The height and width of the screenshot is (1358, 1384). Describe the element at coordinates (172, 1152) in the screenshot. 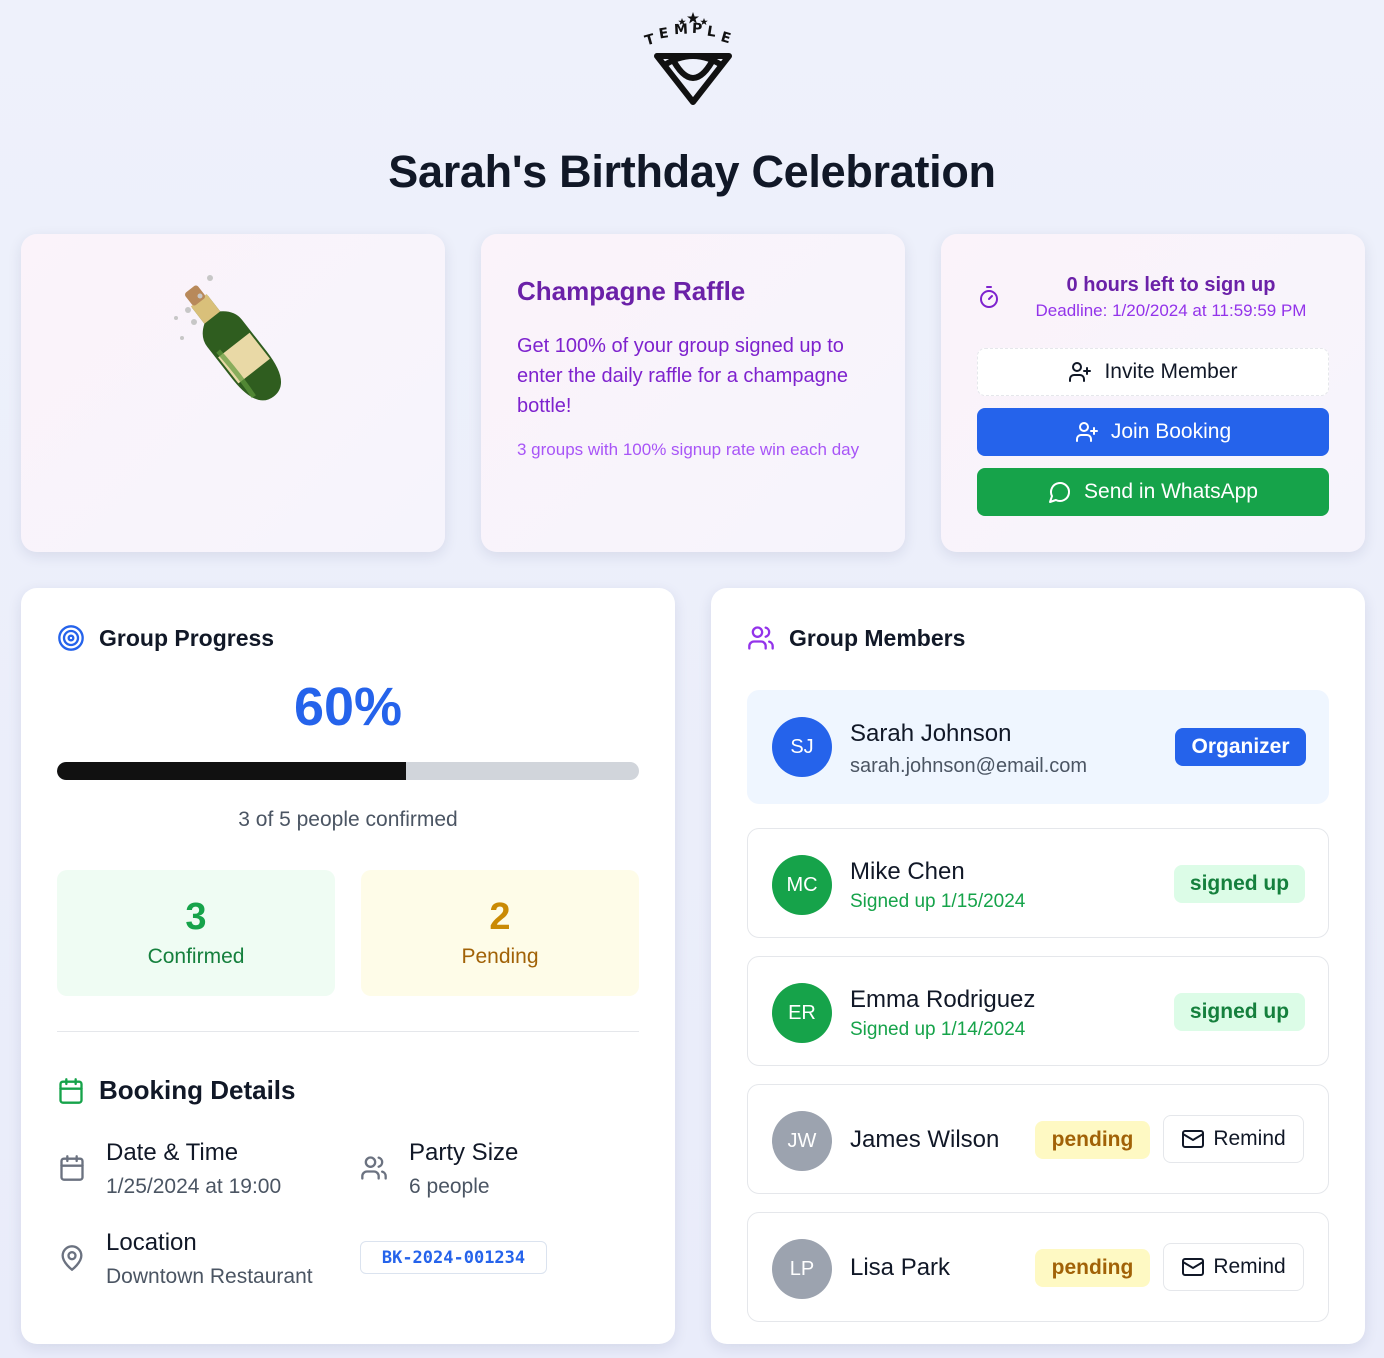

I see `date-time-title: Date & Time` at that location.